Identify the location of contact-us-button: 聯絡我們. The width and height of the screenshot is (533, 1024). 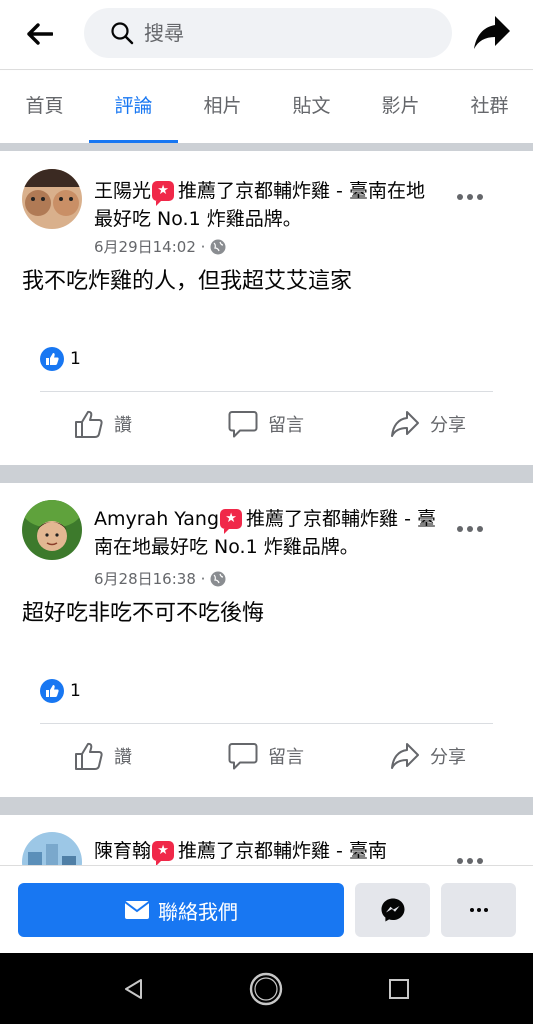
(181, 910).